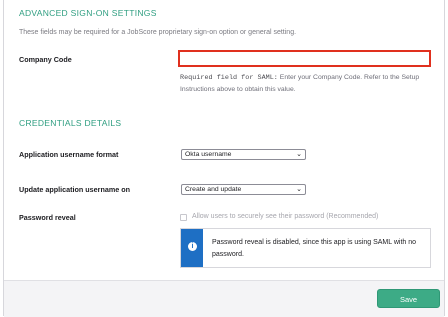 This screenshot has height=317, width=448. What do you see at coordinates (213, 189) in the screenshot?
I see `update-username-on-value: Create and update` at bounding box center [213, 189].